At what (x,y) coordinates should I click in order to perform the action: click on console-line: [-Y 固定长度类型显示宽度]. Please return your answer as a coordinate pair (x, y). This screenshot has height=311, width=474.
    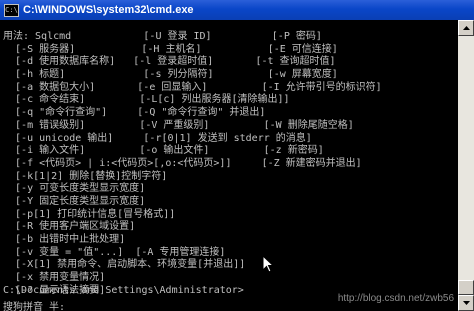
    Looking at the image, I should click on (74, 201).